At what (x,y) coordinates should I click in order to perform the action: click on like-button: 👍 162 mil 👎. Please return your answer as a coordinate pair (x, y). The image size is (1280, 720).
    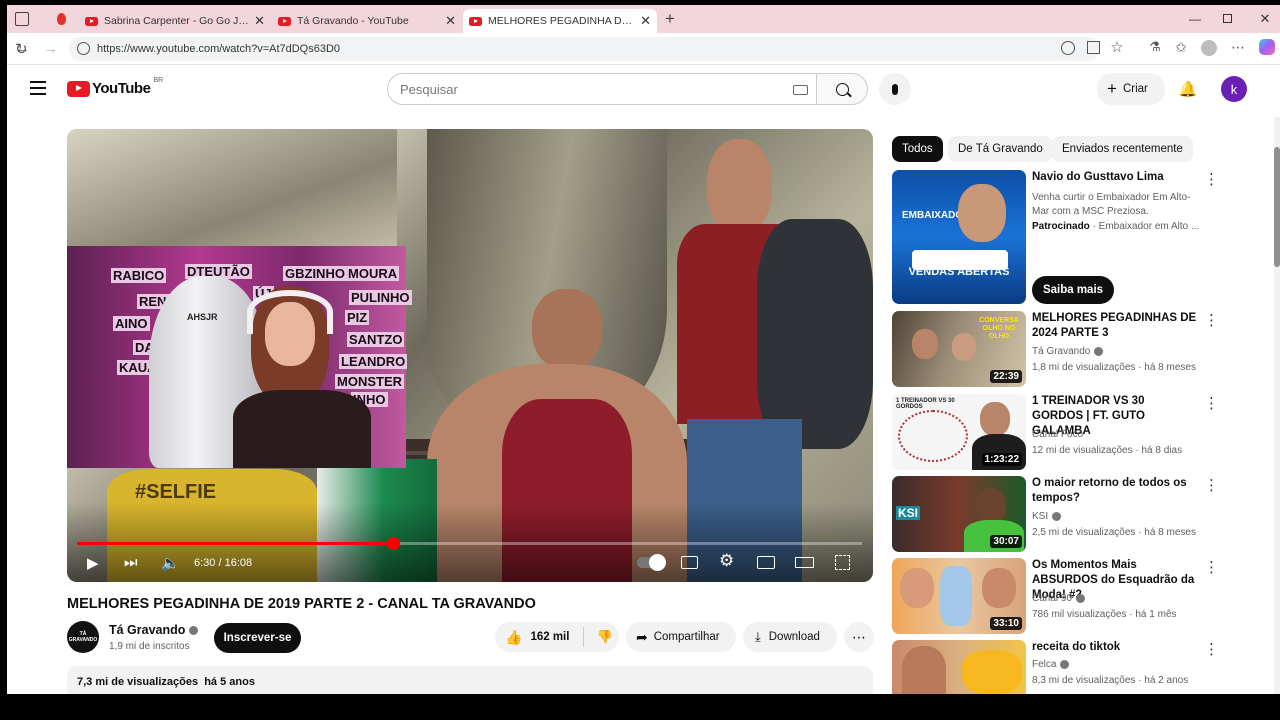
    Looking at the image, I should click on (557, 637).